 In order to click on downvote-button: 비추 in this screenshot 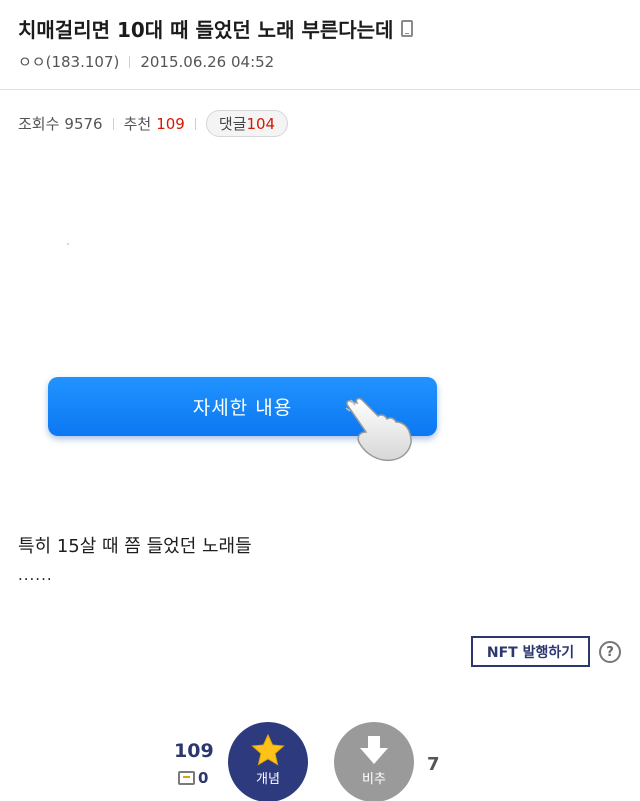, I will do `click(374, 761)`.